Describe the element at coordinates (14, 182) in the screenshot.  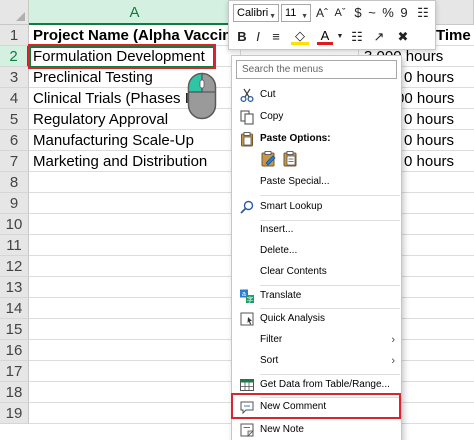
I see `row-header: 8` at that location.